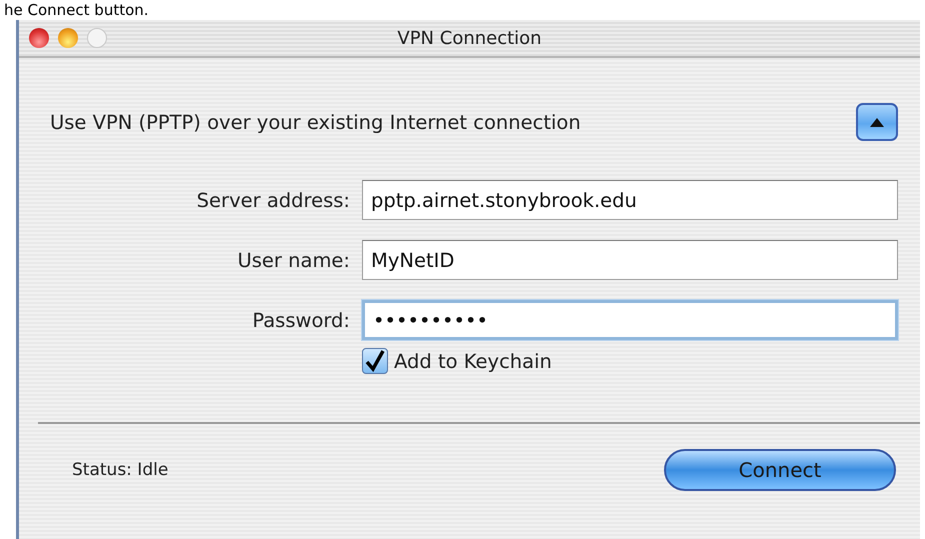 The image size is (925, 539). What do you see at coordinates (630, 260) in the screenshot?
I see `input-field: MyNetID` at bounding box center [630, 260].